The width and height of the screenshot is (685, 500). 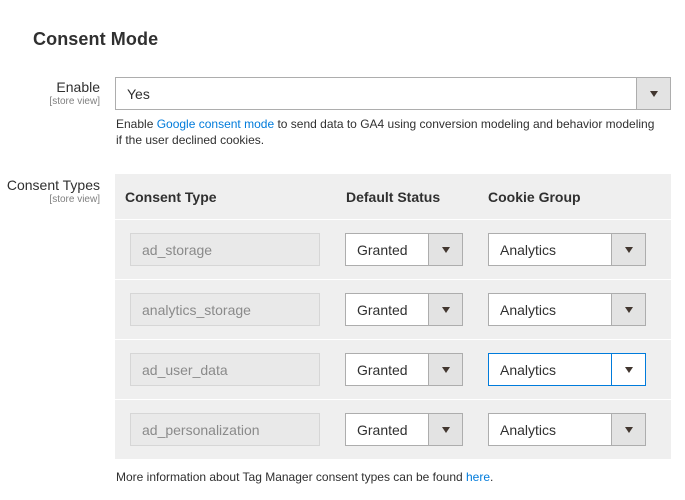 I want to click on enable-dropdown-arrow, so click(x=653, y=93).